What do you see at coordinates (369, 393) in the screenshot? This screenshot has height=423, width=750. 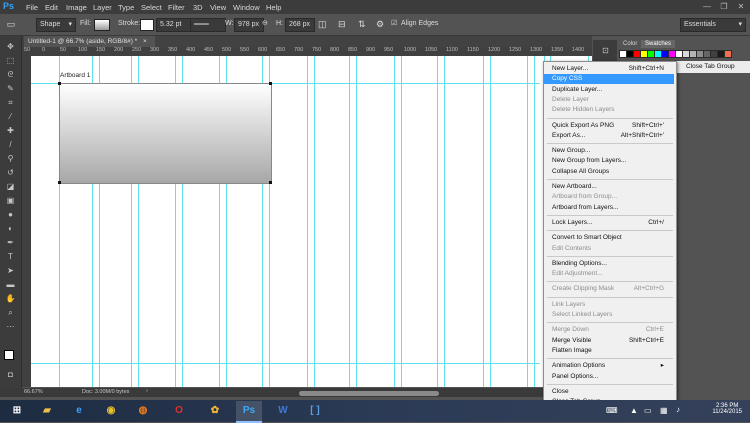 I see `horizontal-scrollbar-thumb` at bounding box center [369, 393].